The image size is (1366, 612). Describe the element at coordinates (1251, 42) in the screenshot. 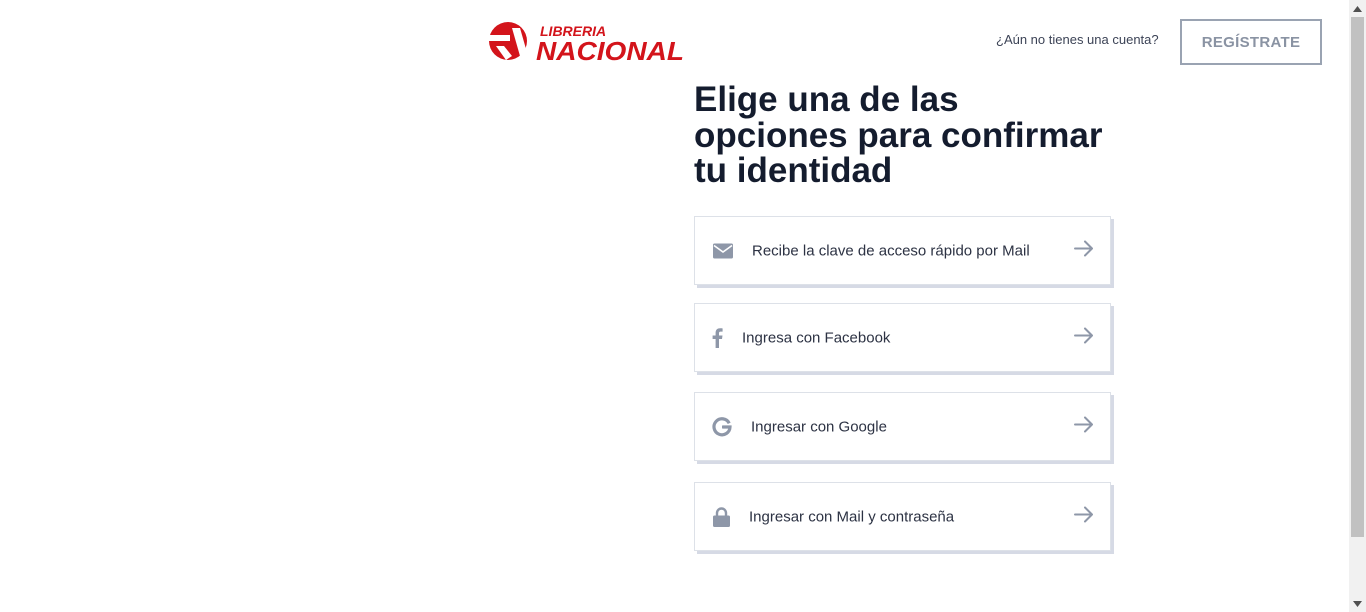

I see `register-button: REGÍSTRATE` at that location.